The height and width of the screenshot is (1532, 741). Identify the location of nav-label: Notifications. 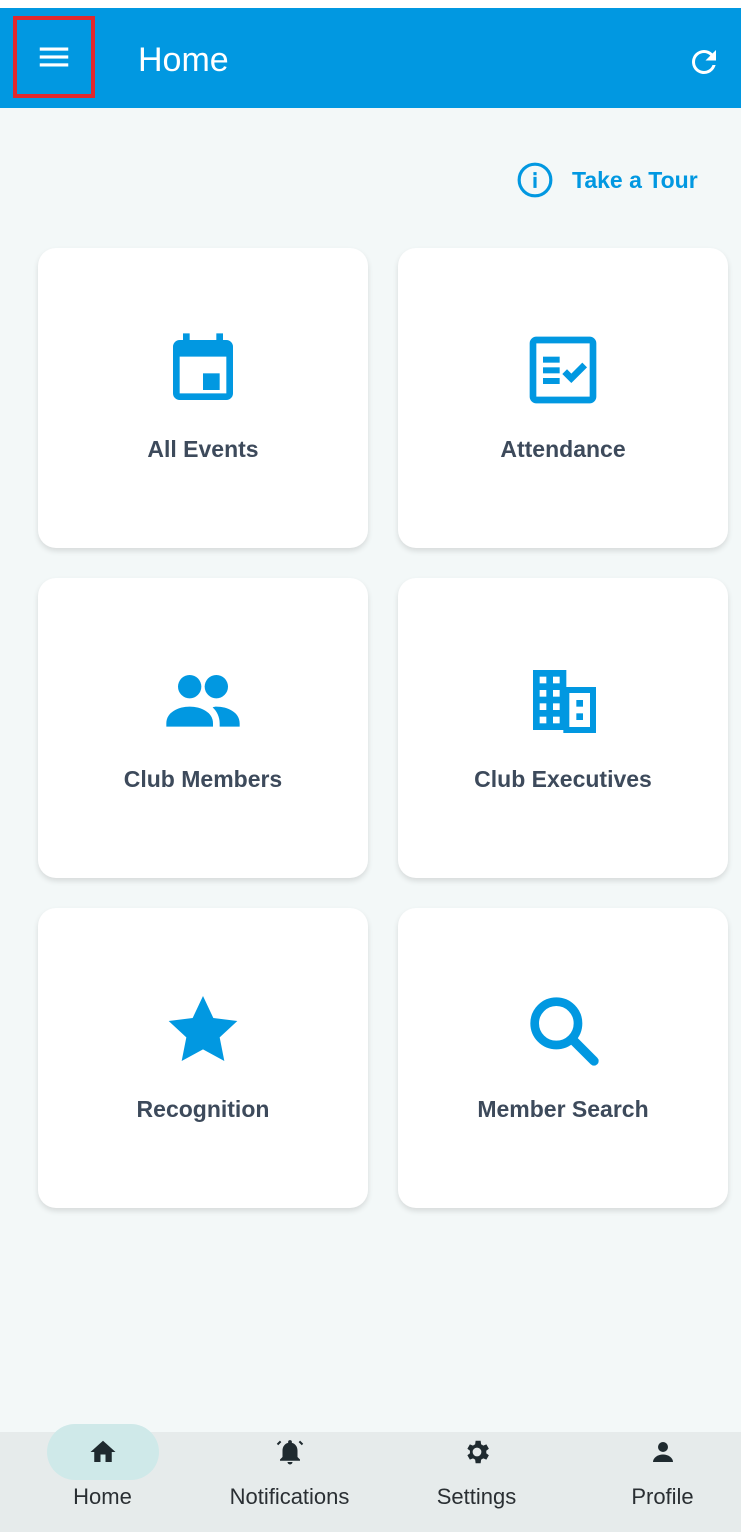
(289, 1496).